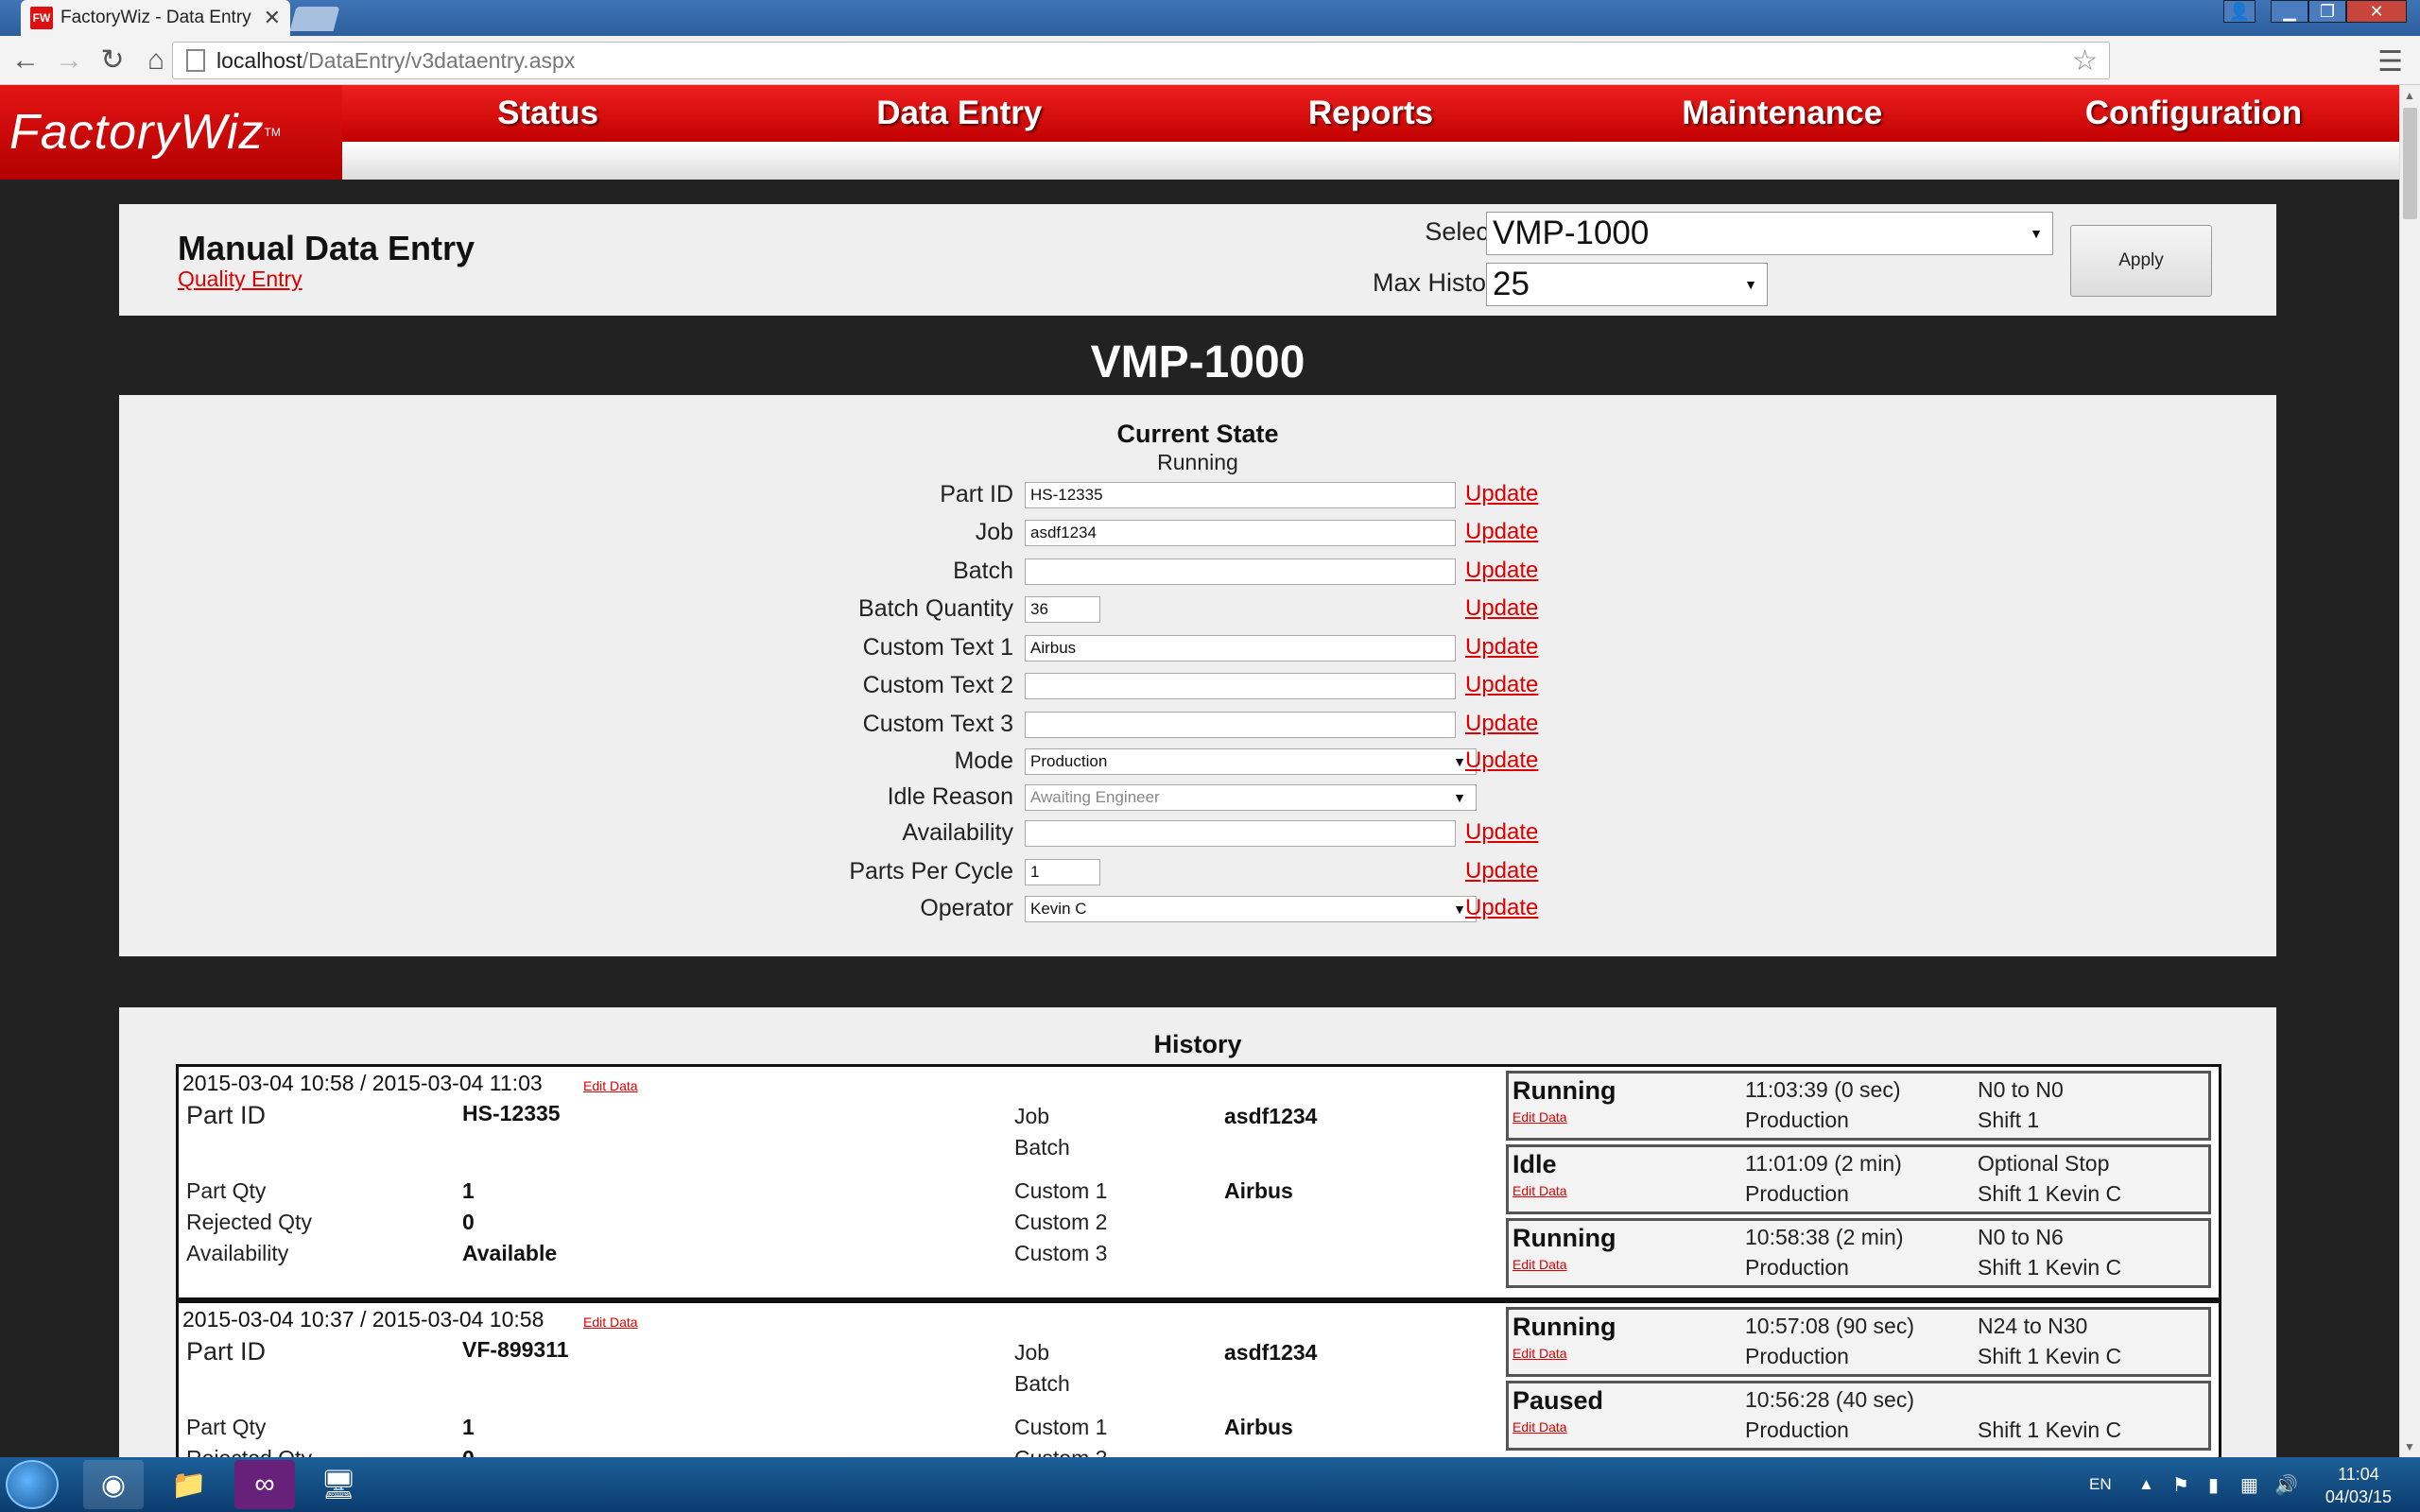 This screenshot has height=1512, width=2420. Describe the element at coordinates (1502, 832) in the screenshot. I see `update-availability-link: Update` at that location.